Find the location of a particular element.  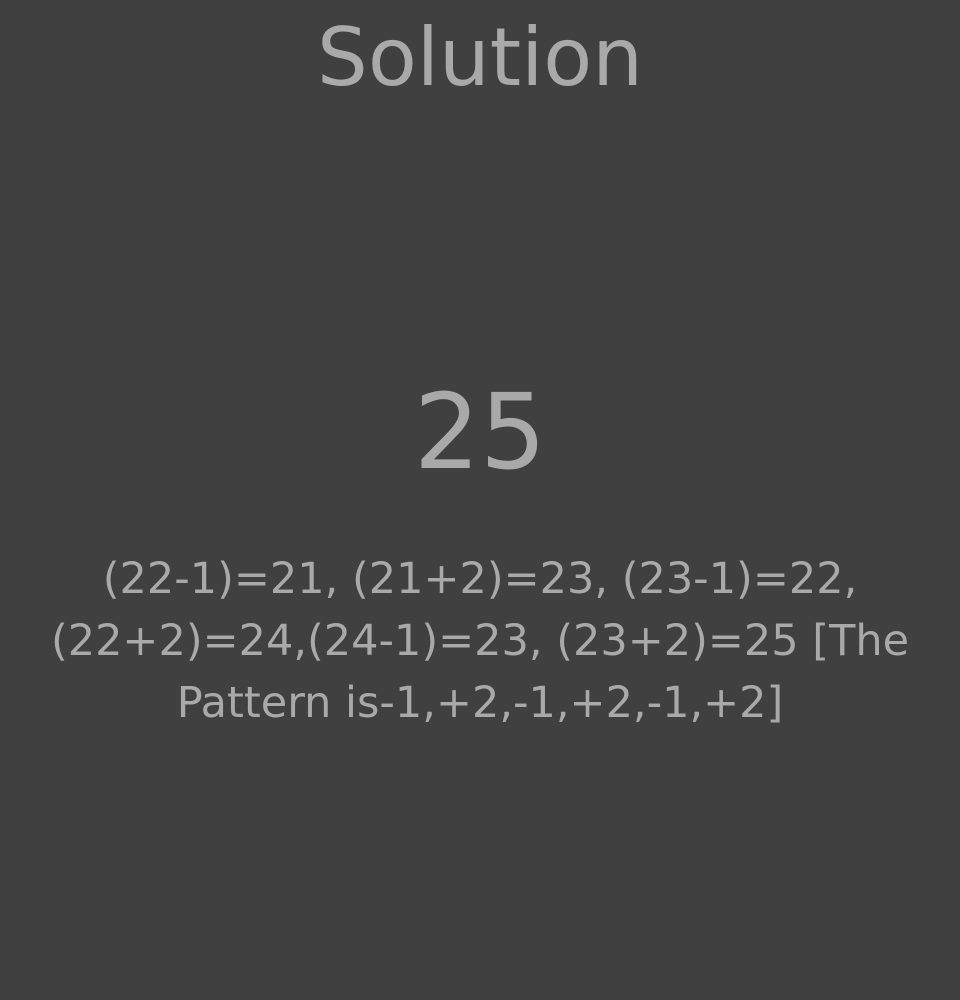

explanation-line-3: Pattern is-1,+2,-1,+2,-1,+2] is located at coordinates (480, 703).